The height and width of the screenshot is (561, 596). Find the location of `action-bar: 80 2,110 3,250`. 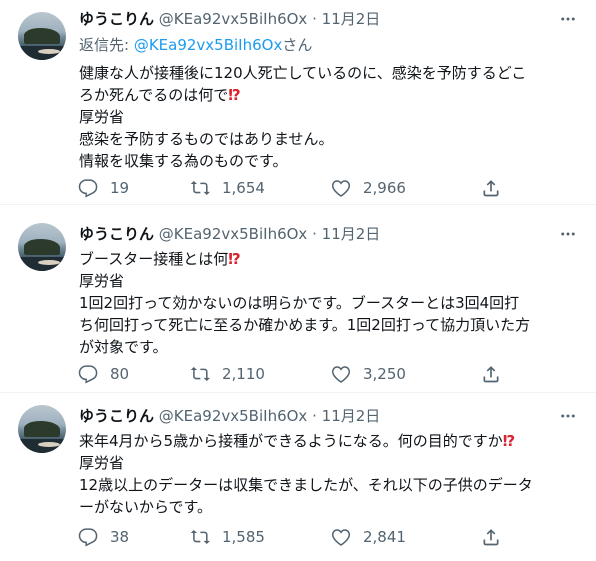

action-bar: 80 2,110 3,250 is located at coordinates (289, 374).